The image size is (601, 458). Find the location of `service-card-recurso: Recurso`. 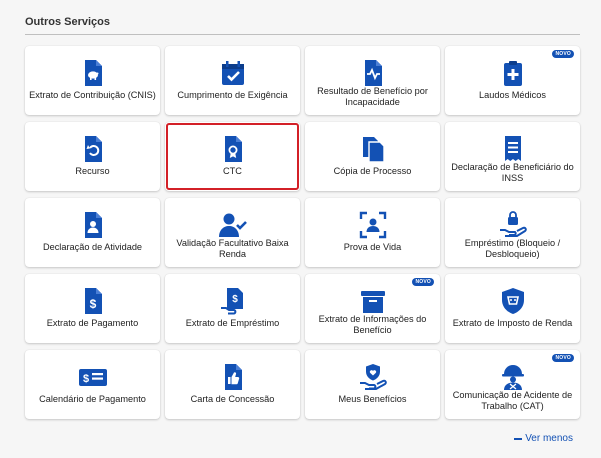

service-card-recurso: Recurso is located at coordinates (92, 156).